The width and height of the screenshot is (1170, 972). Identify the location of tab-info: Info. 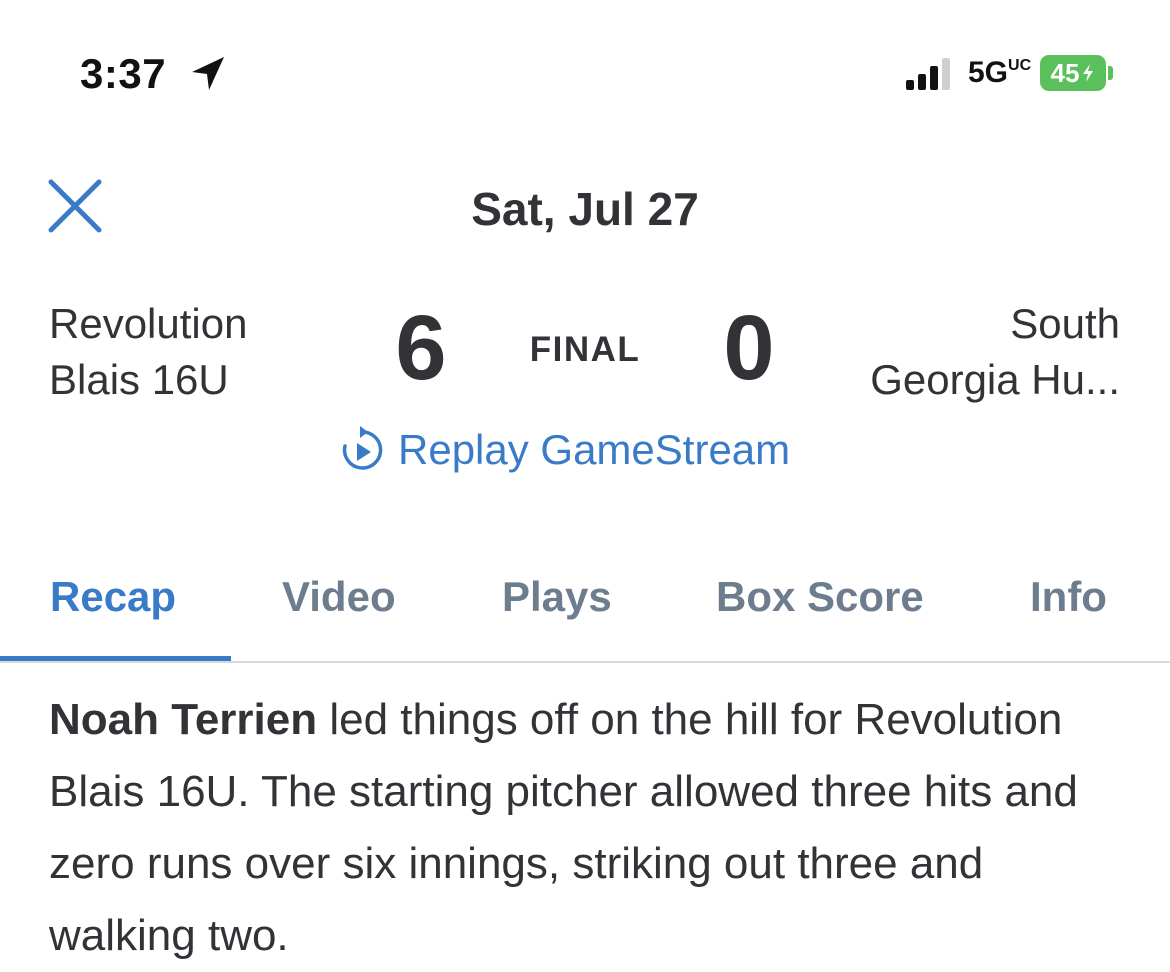
(1068, 597).